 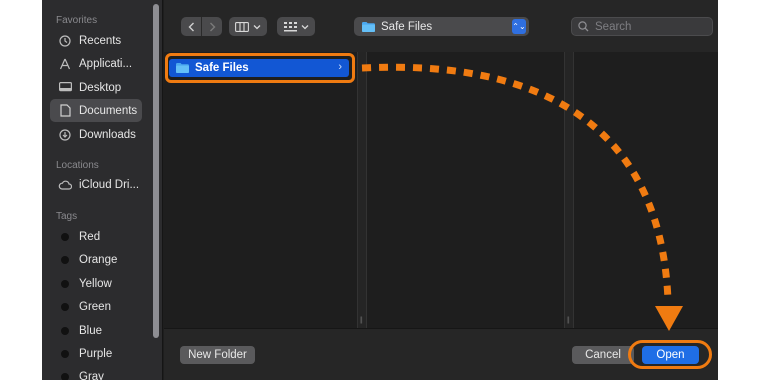 I want to click on sidebar-item-label: Downloads, so click(x=107, y=134).